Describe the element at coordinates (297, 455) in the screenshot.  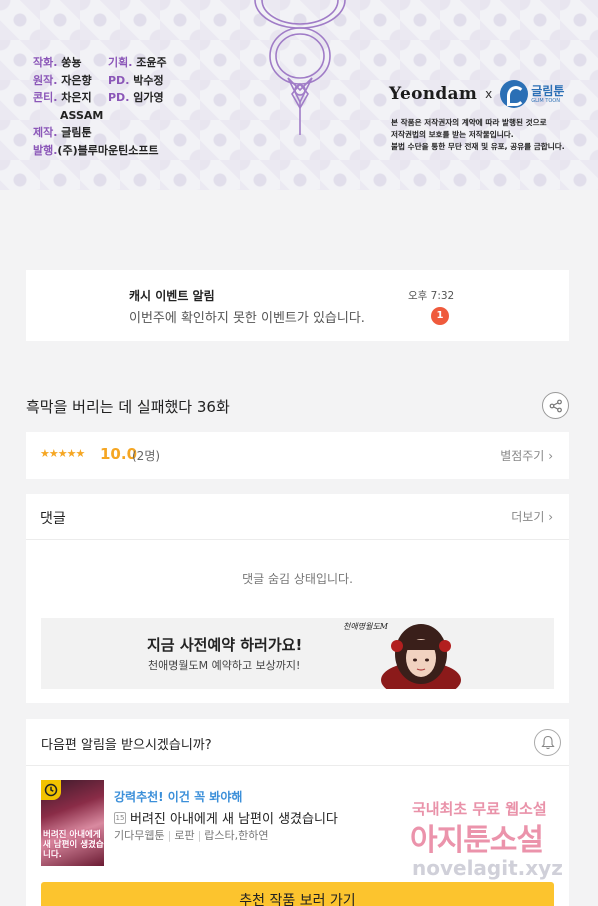
I see `rating-card: ★★★★★ 10.0 (2명) 별점주기 ›` at that location.